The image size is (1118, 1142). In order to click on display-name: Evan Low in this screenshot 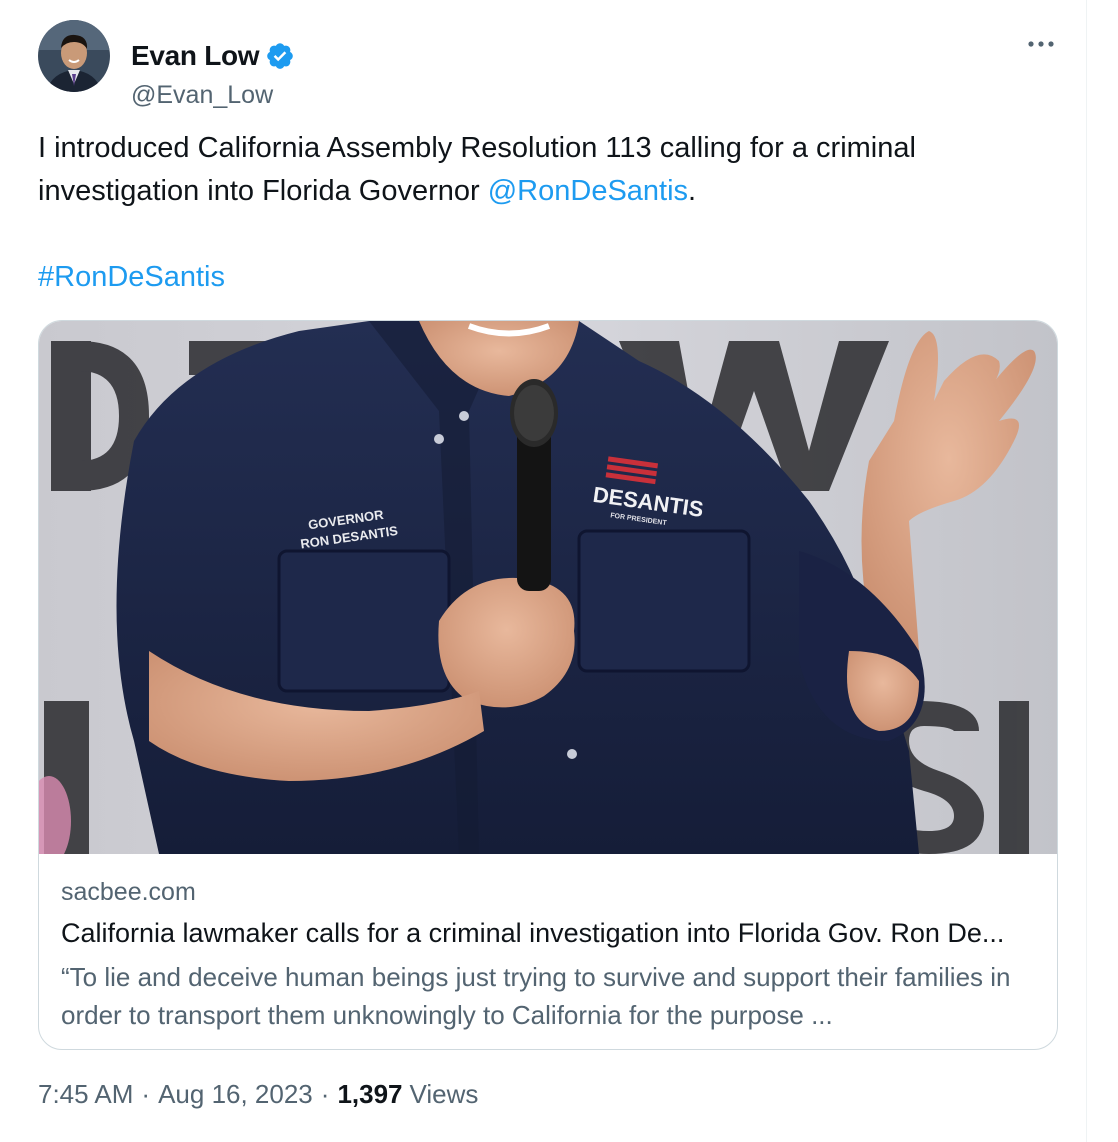, I will do `click(195, 56)`.